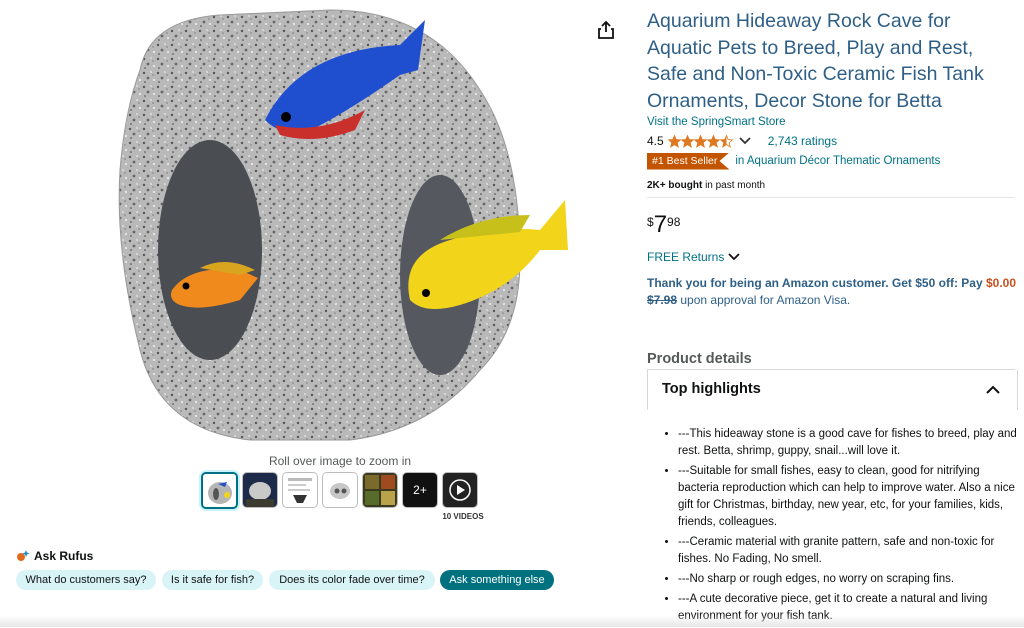 The image size is (1024, 628). Describe the element at coordinates (463, 516) in the screenshot. I see `videos-count-label: 10 VIDEOS` at that location.